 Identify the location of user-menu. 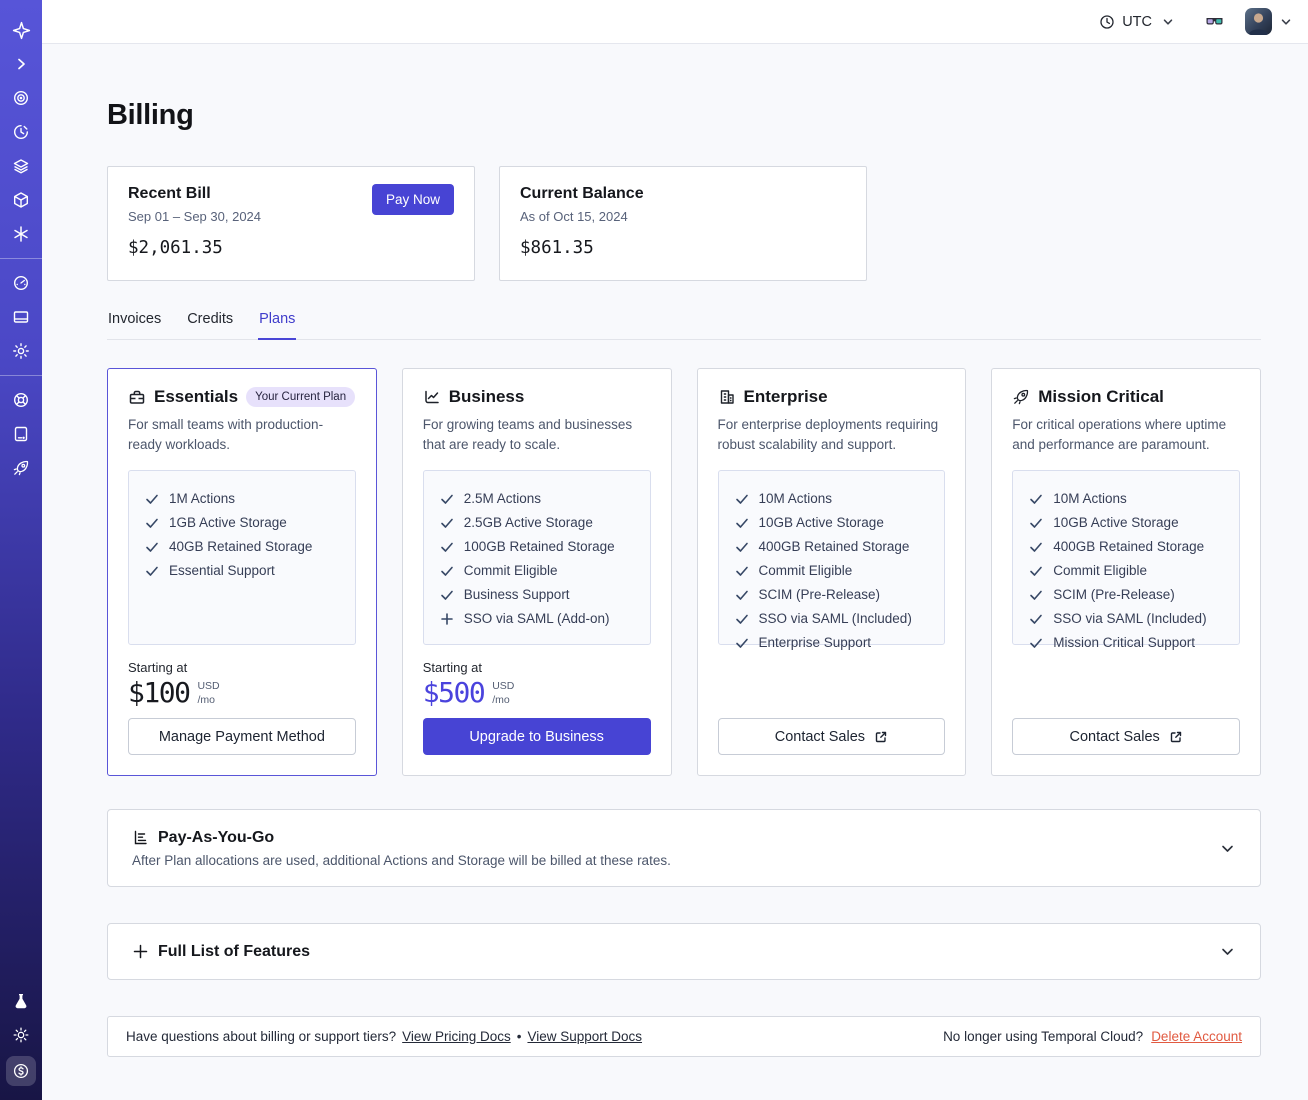
(1268, 21).